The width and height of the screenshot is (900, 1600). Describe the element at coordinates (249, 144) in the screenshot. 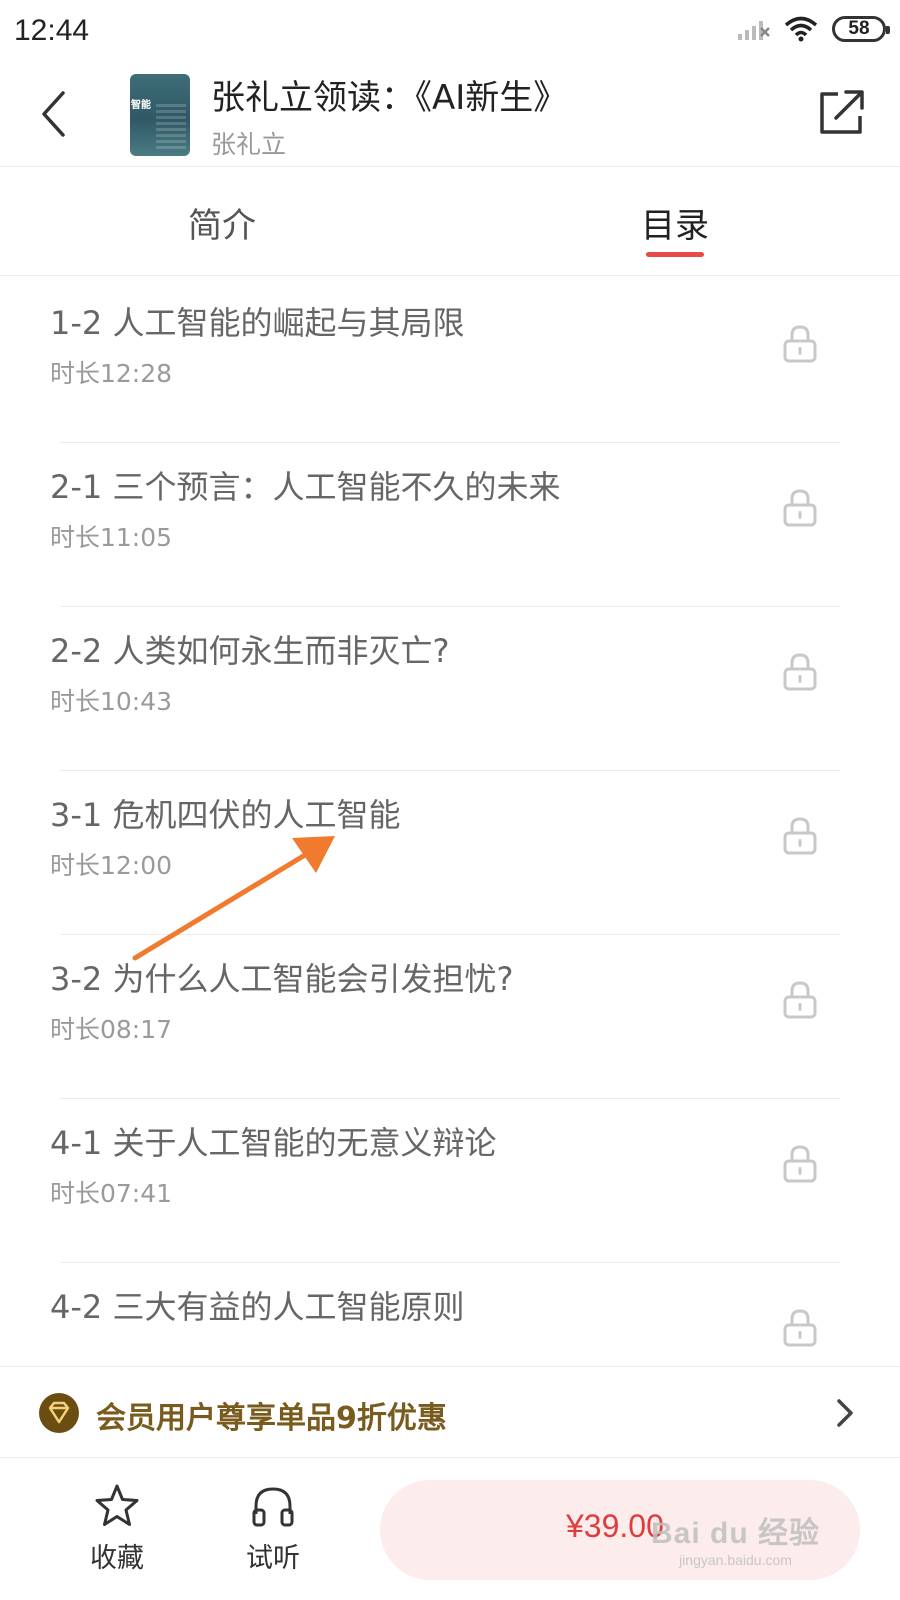

I see `book-author: 张礼立` at that location.